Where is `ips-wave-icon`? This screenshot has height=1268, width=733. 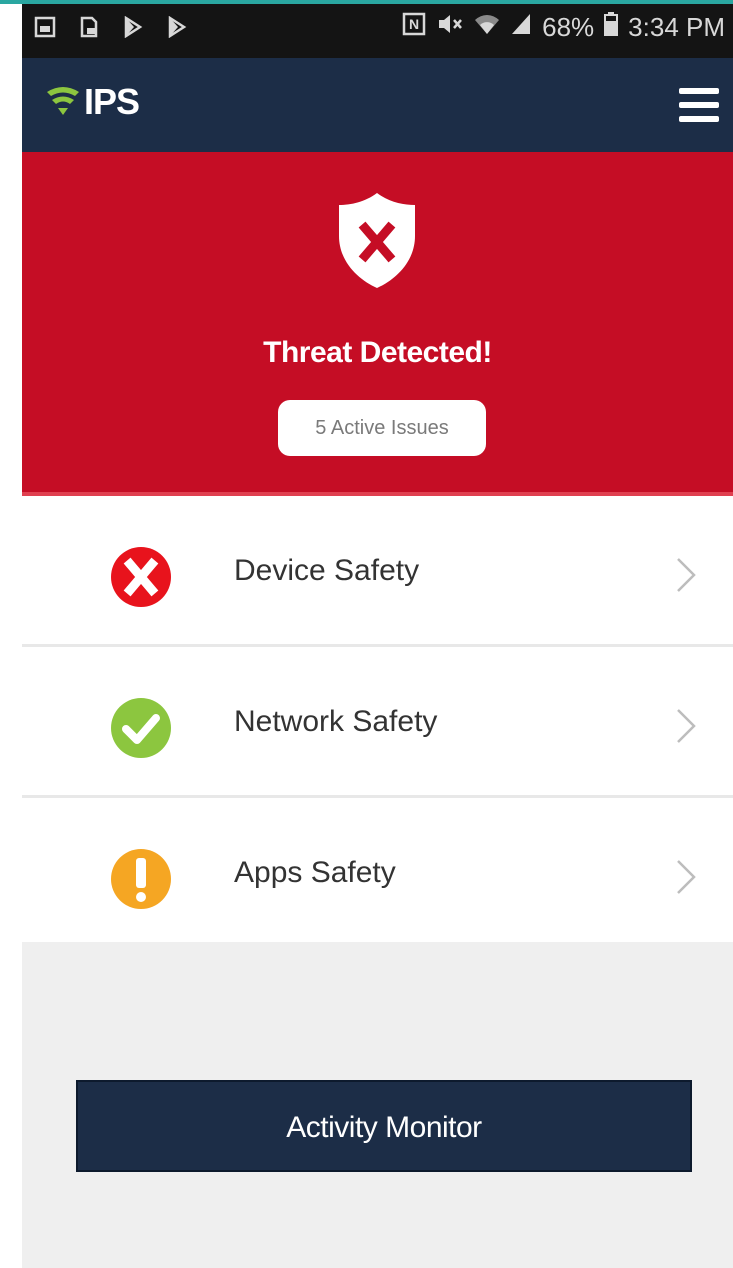
ips-wave-icon is located at coordinates (63, 101).